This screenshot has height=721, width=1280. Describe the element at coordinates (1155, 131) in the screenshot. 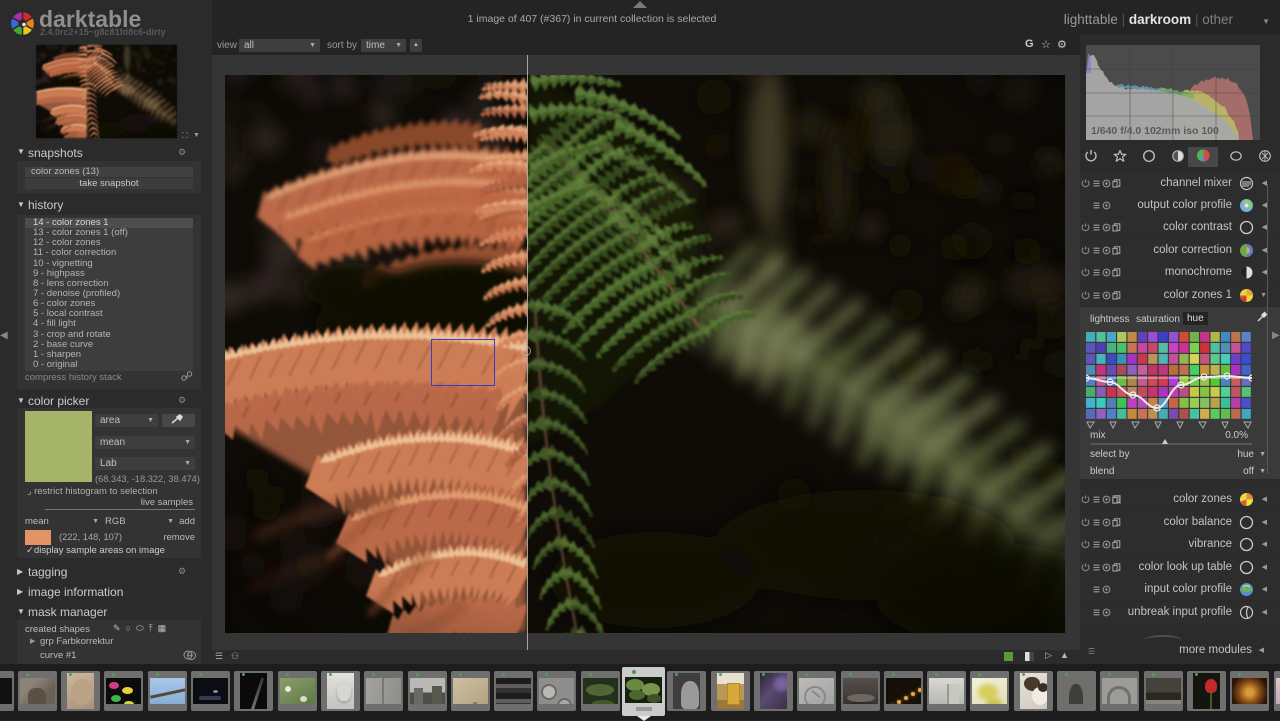

I see `svg-text: 1/640 f/4.0 102mm iso 100` at that location.